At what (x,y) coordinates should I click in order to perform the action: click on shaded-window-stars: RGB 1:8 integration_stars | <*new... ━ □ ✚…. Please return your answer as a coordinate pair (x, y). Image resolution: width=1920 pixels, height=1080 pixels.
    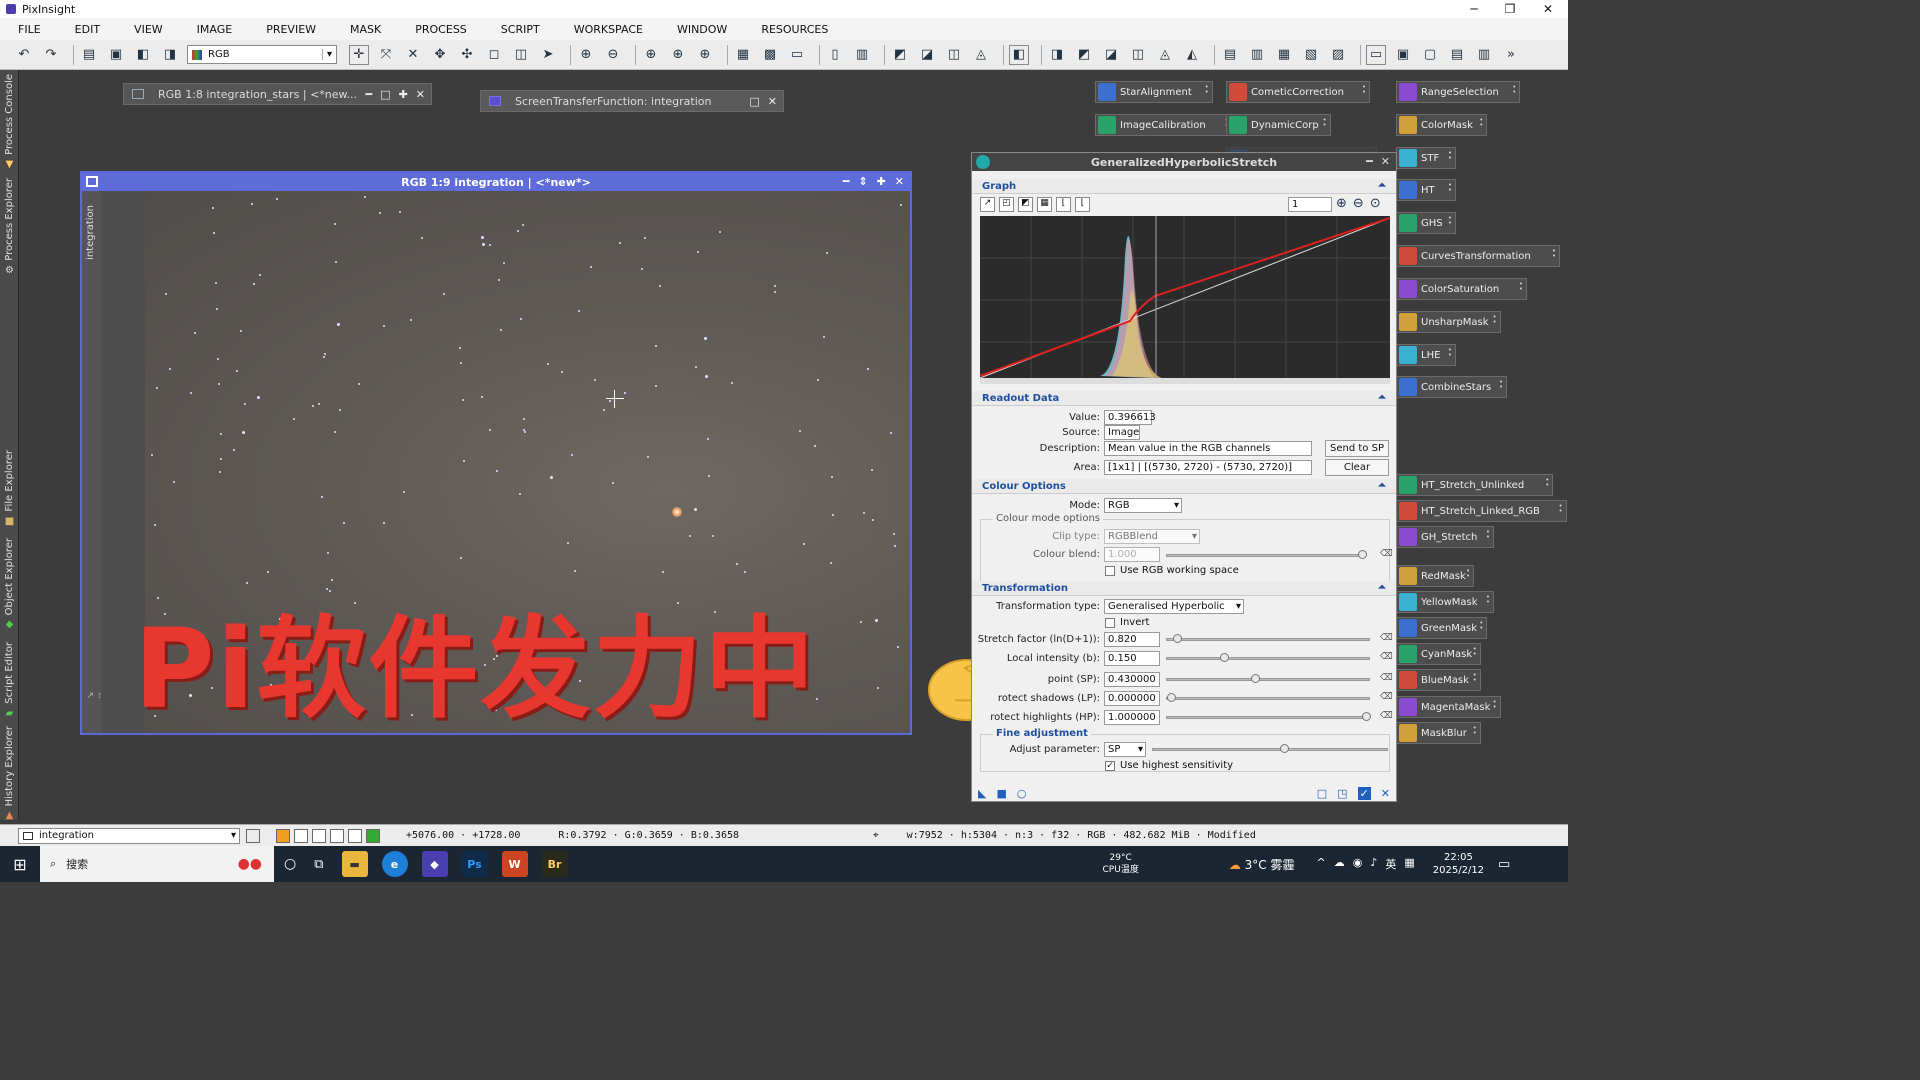
    Looking at the image, I should click on (277, 94).